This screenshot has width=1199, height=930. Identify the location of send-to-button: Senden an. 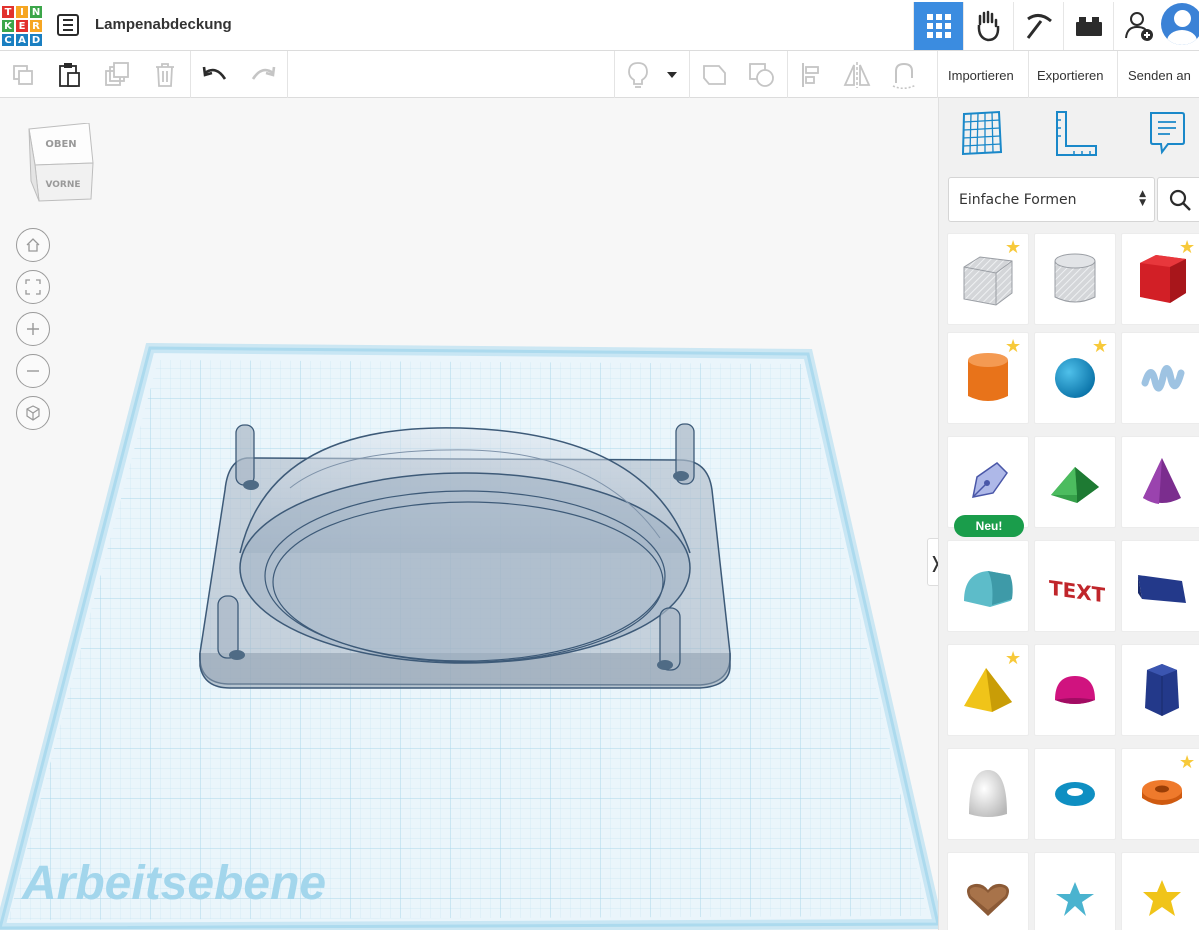
(1159, 75).